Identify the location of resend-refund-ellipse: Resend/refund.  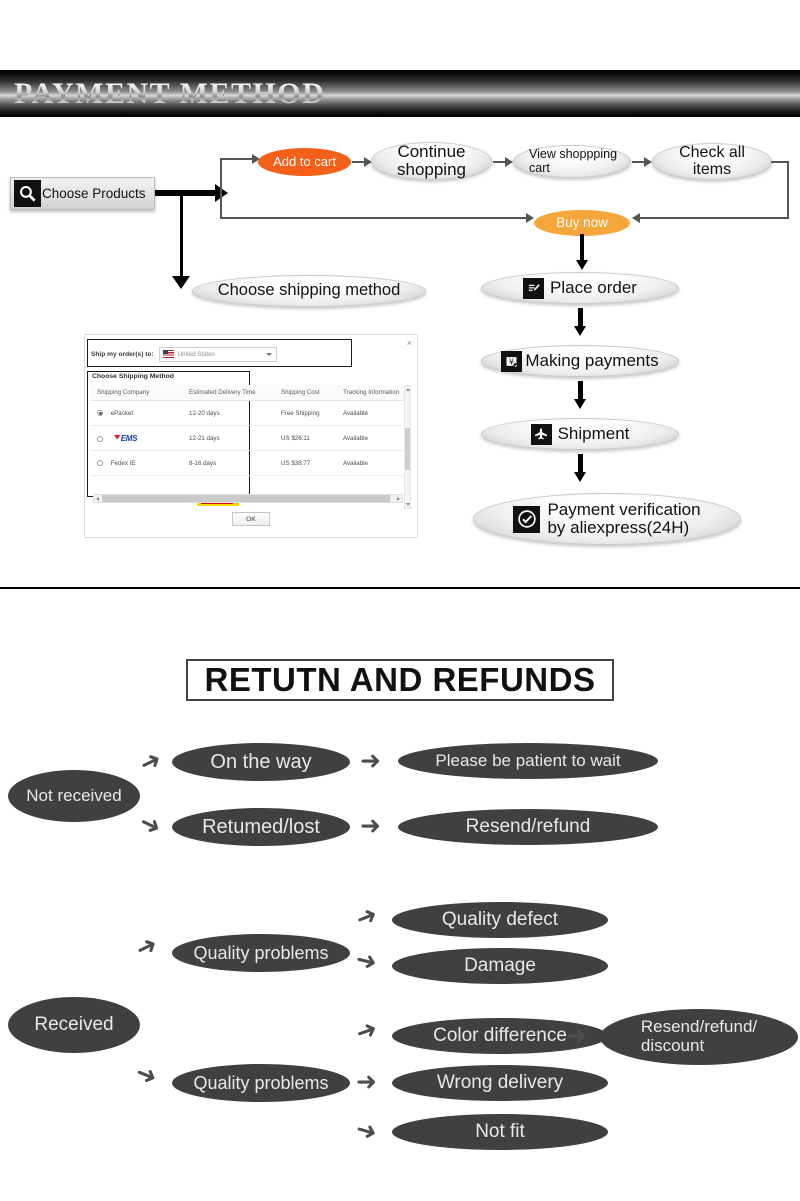
(528, 827).